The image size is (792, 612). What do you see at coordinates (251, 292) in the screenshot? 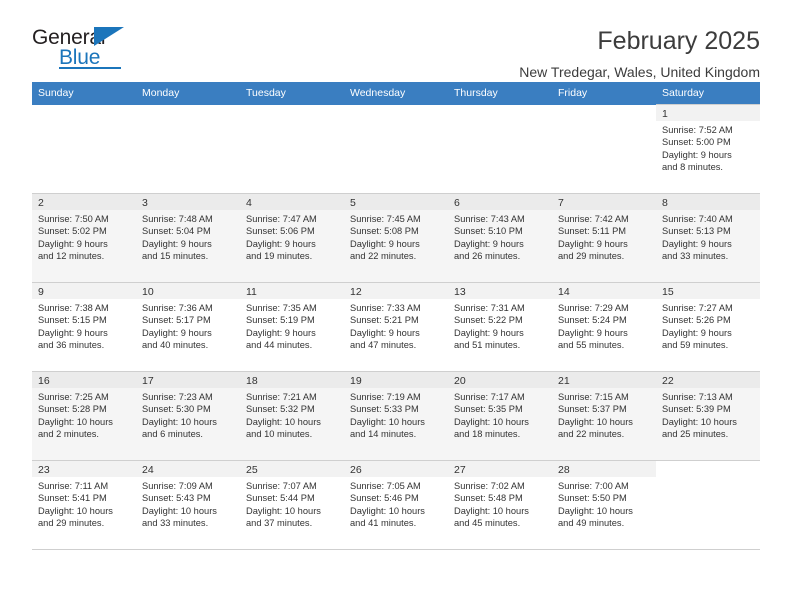
I see `day-number: 11` at bounding box center [251, 292].